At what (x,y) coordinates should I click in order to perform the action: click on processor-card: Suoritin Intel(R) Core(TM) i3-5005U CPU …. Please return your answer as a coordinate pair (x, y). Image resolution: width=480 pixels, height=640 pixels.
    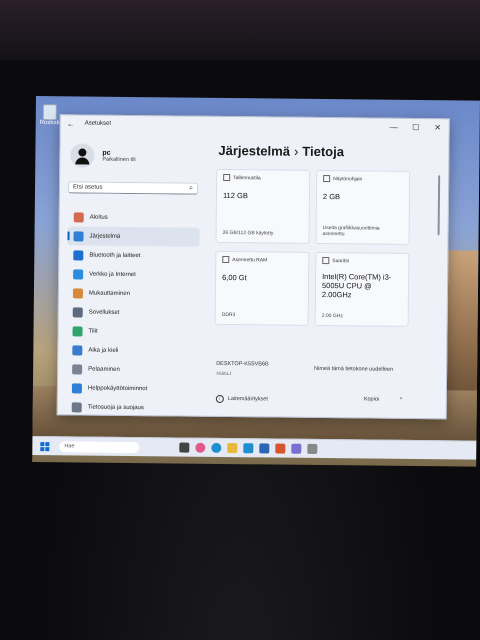
    Looking at the image, I should click on (362, 289).